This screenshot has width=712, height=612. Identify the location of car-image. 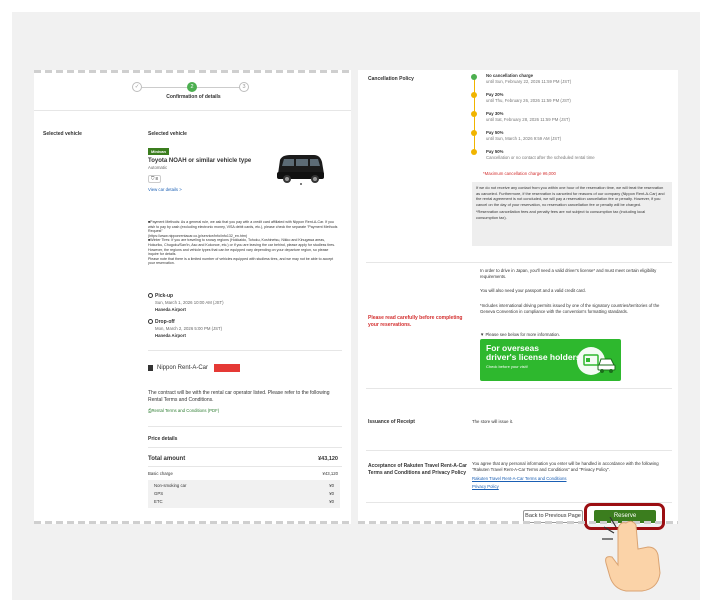
(300, 170).